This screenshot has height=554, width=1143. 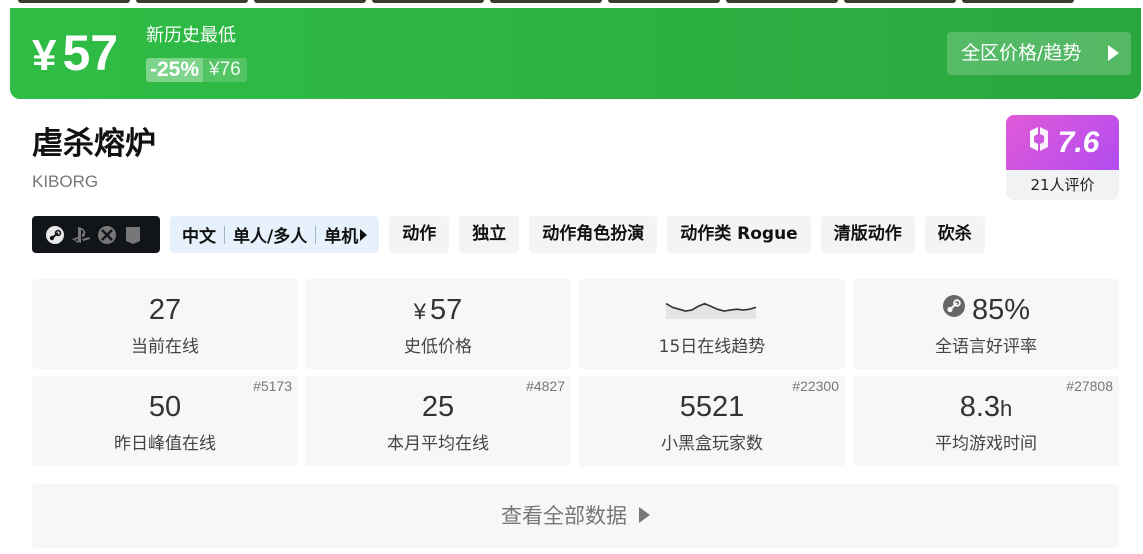 I want to click on current-price: ¥57, so click(x=75, y=54).